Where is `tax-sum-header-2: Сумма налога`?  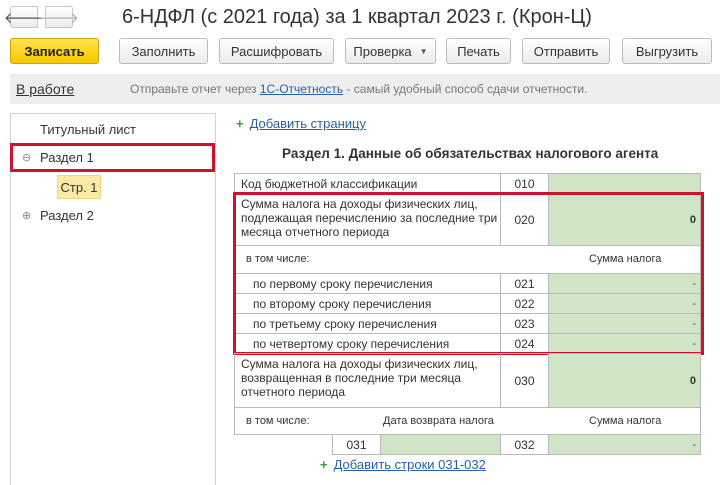 tax-sum-header-2: Сумма налога is located at coordinates (625, 421).